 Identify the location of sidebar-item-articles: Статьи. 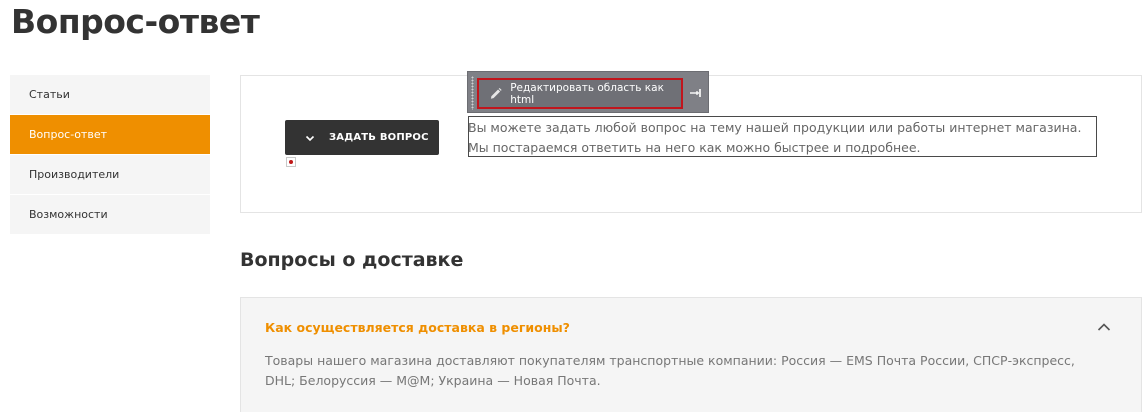
(110, 95).